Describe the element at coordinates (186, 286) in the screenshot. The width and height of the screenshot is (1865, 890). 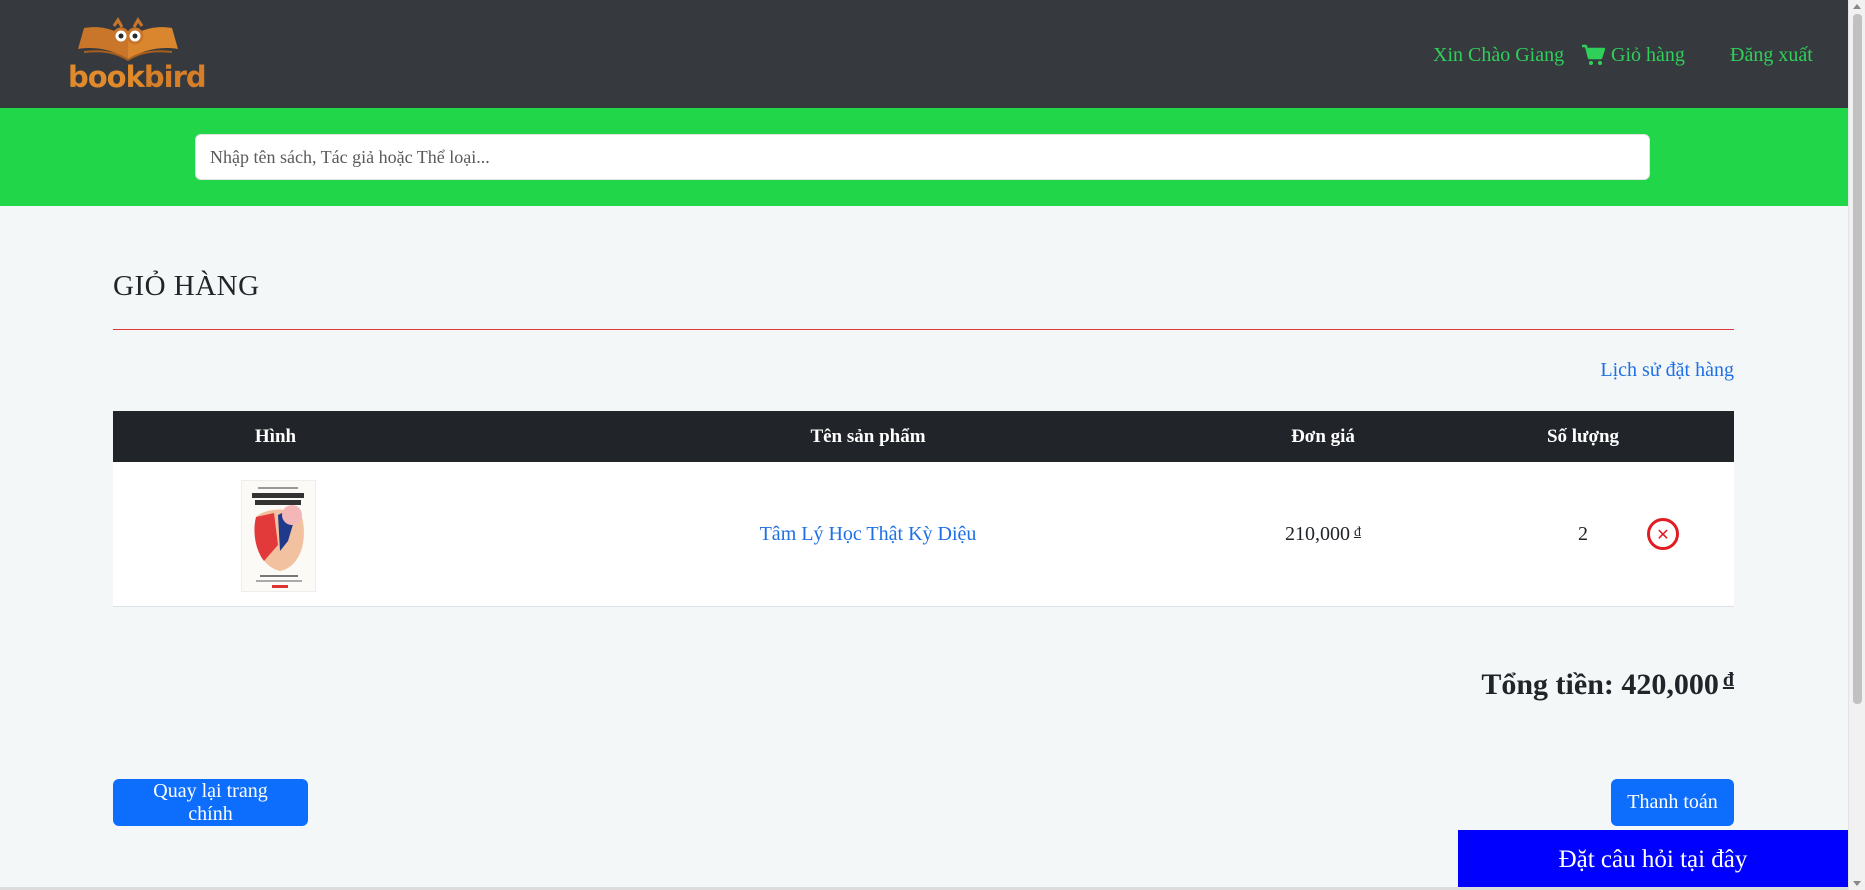
I see `page-title: GIỎ HÀNG` at that location.